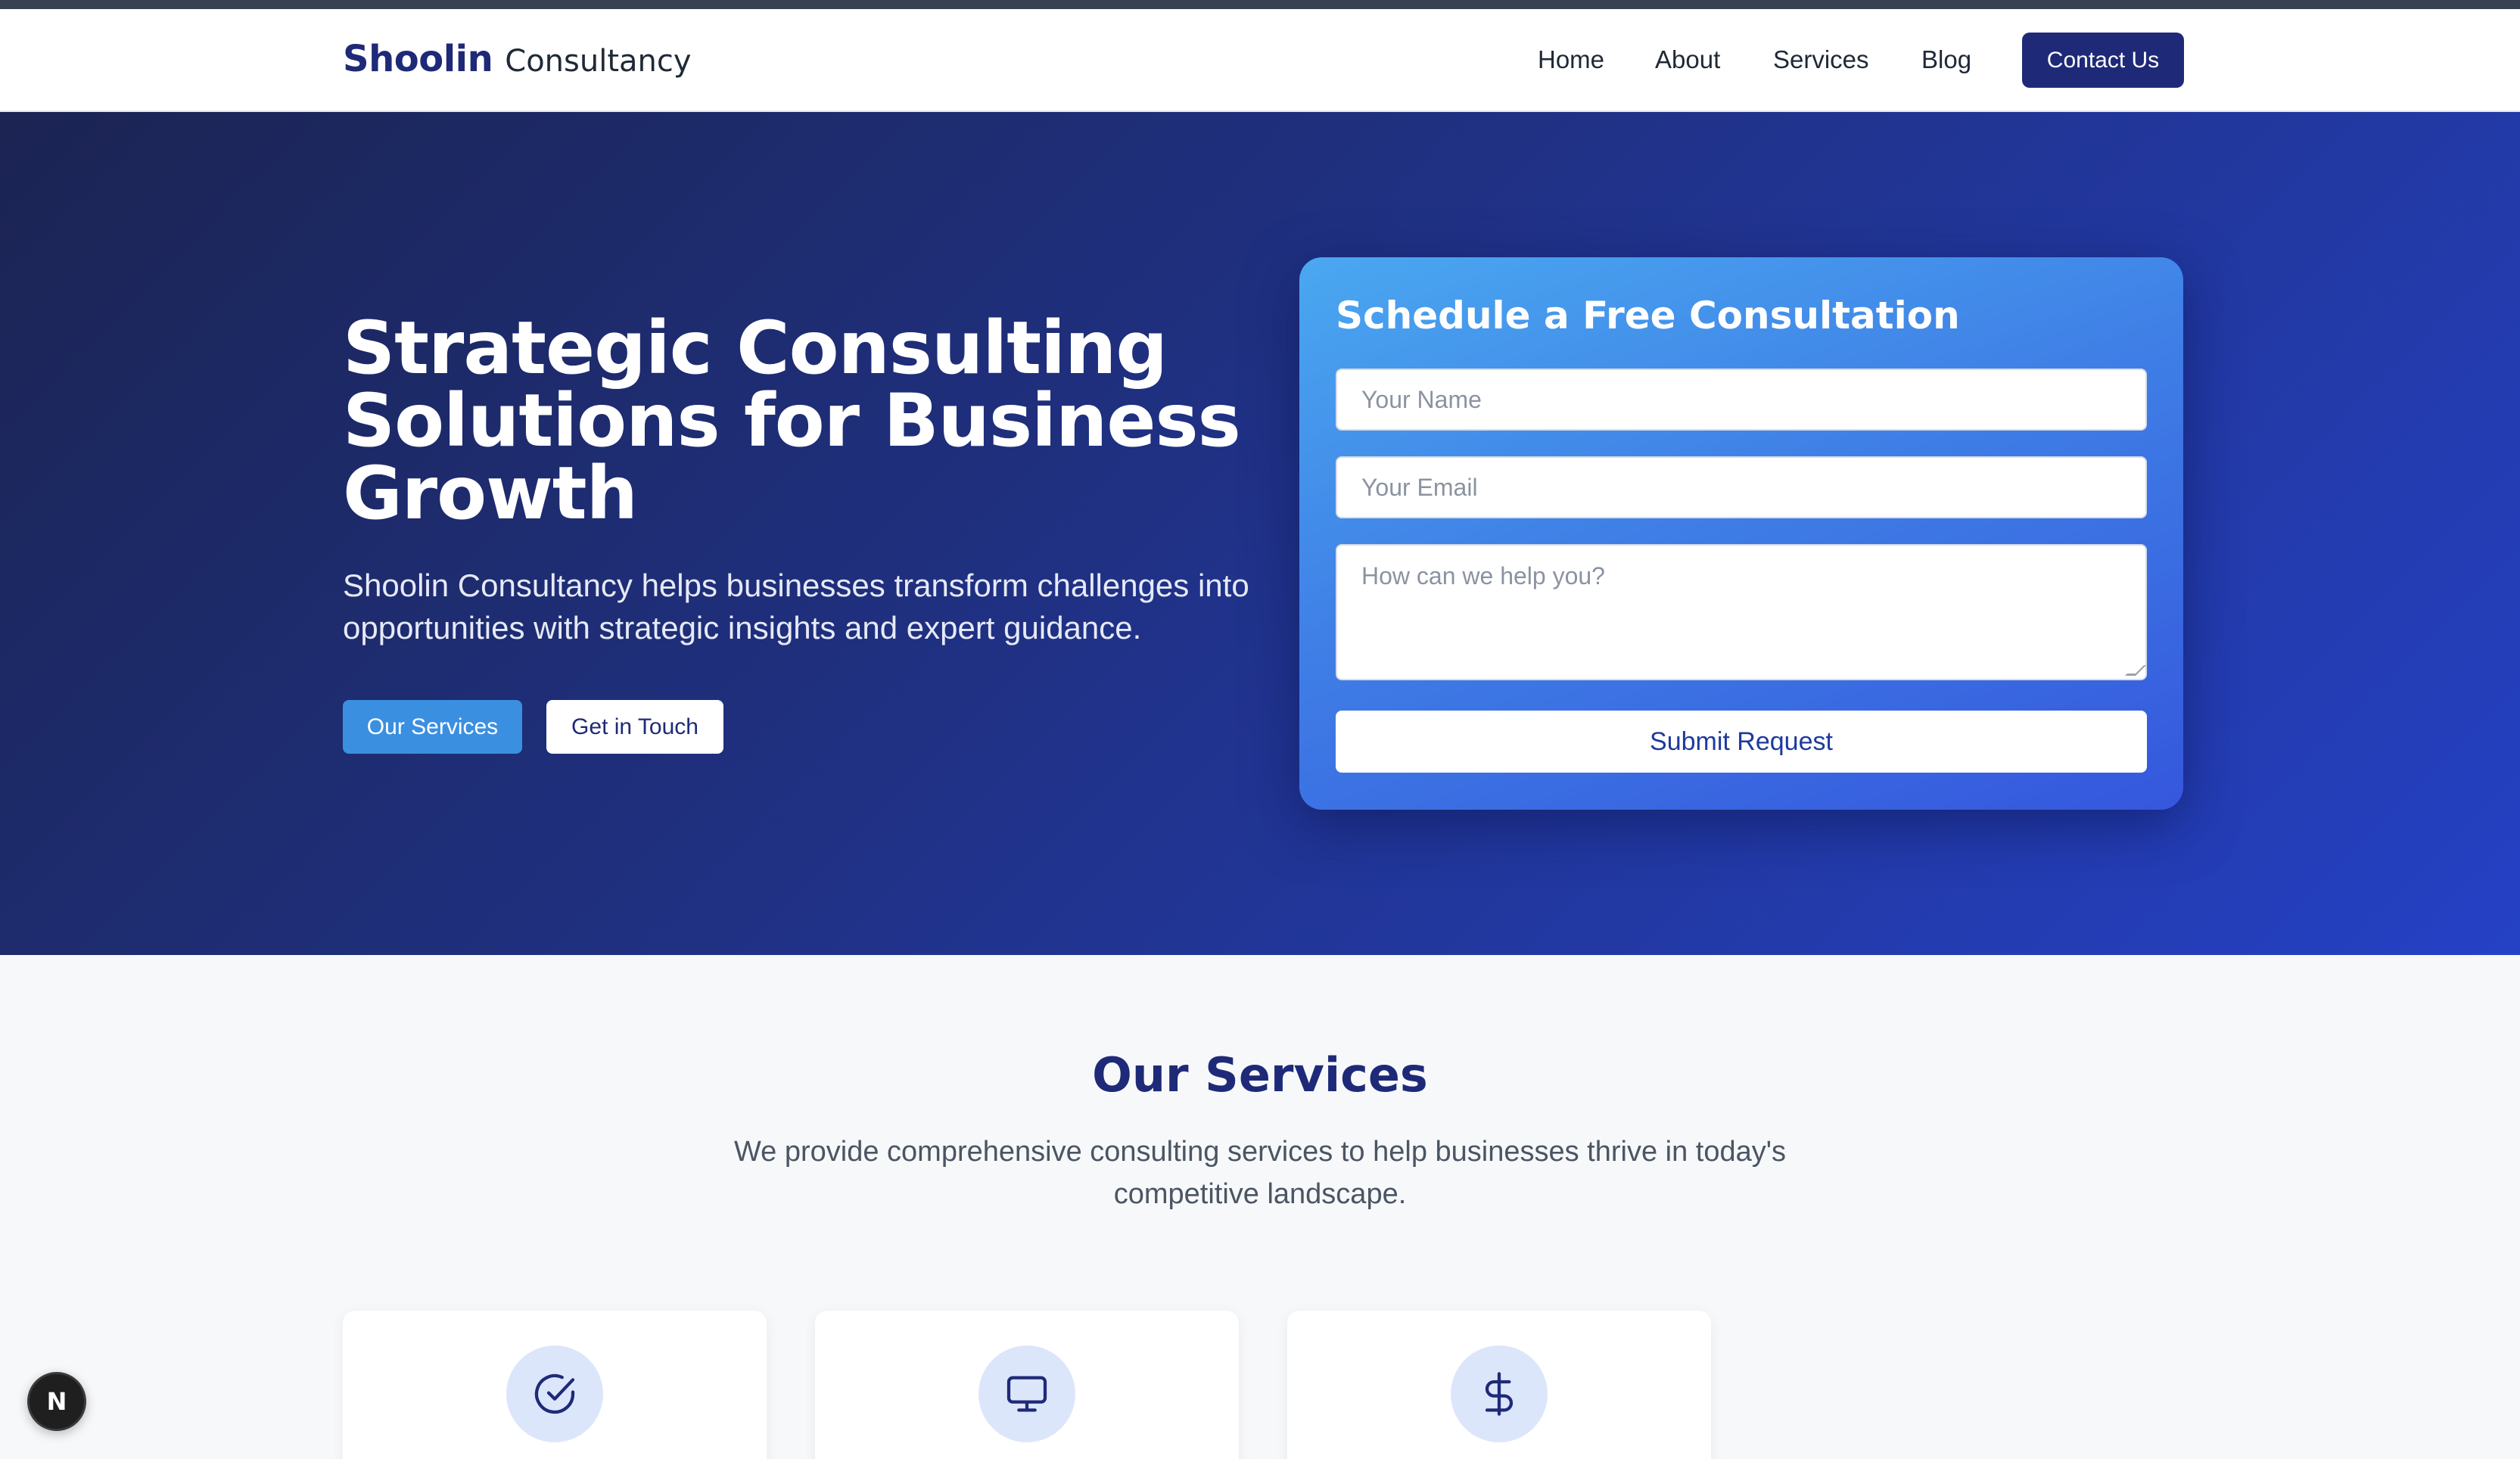 Image resolution: width=2520 pixels, height=1459 pixels. Describe the element at coordinates (1946, 59) in the screenshot. I see `nav-link-blog: Blog` at that location.